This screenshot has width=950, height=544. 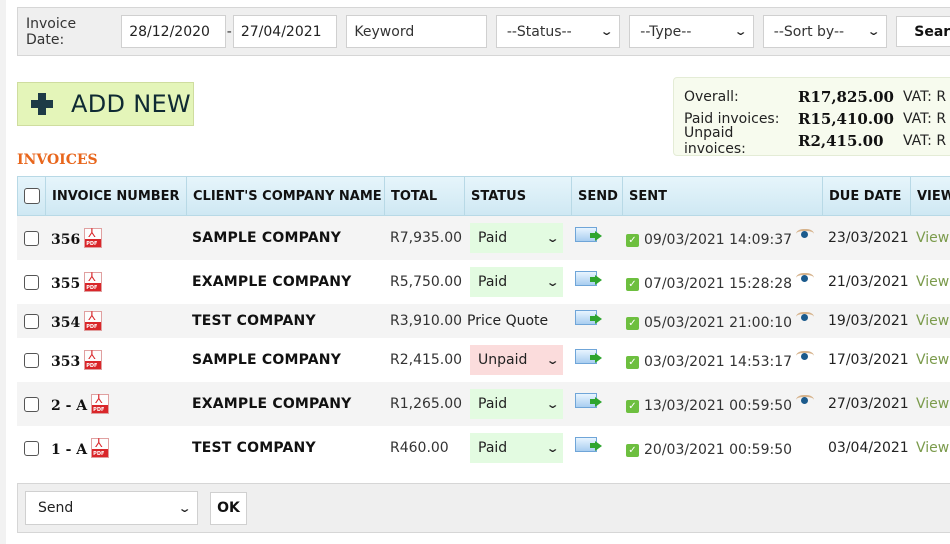 I want to click on sent-datetime: 05/03/2021 21:00:10, so click(x=718, y=322).